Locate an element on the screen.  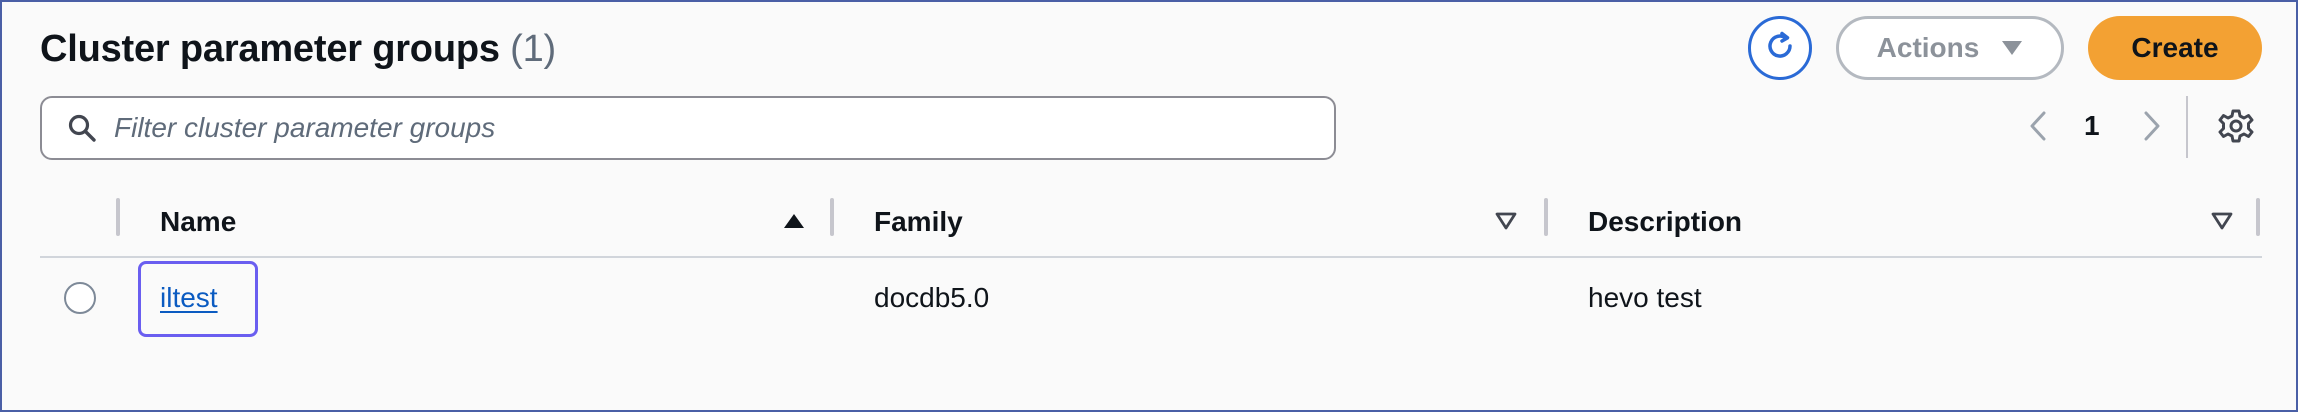
search-field is located at coordinates (688, 128).